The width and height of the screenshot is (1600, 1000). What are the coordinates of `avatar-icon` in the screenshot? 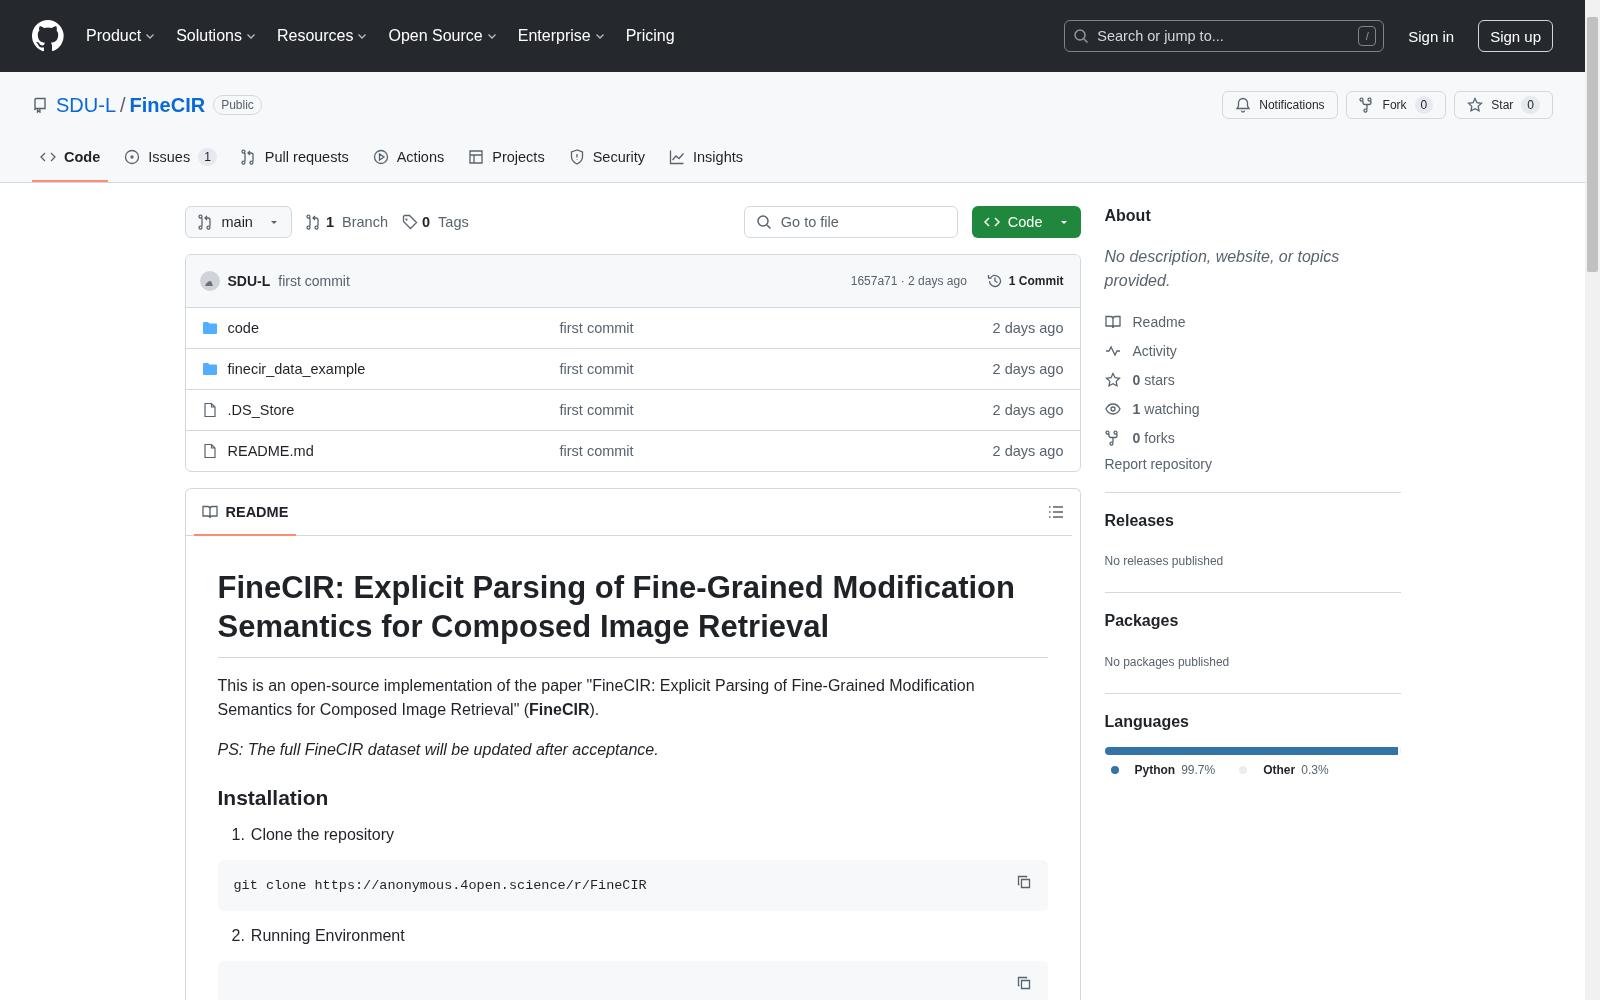 It's located at (209, 281).